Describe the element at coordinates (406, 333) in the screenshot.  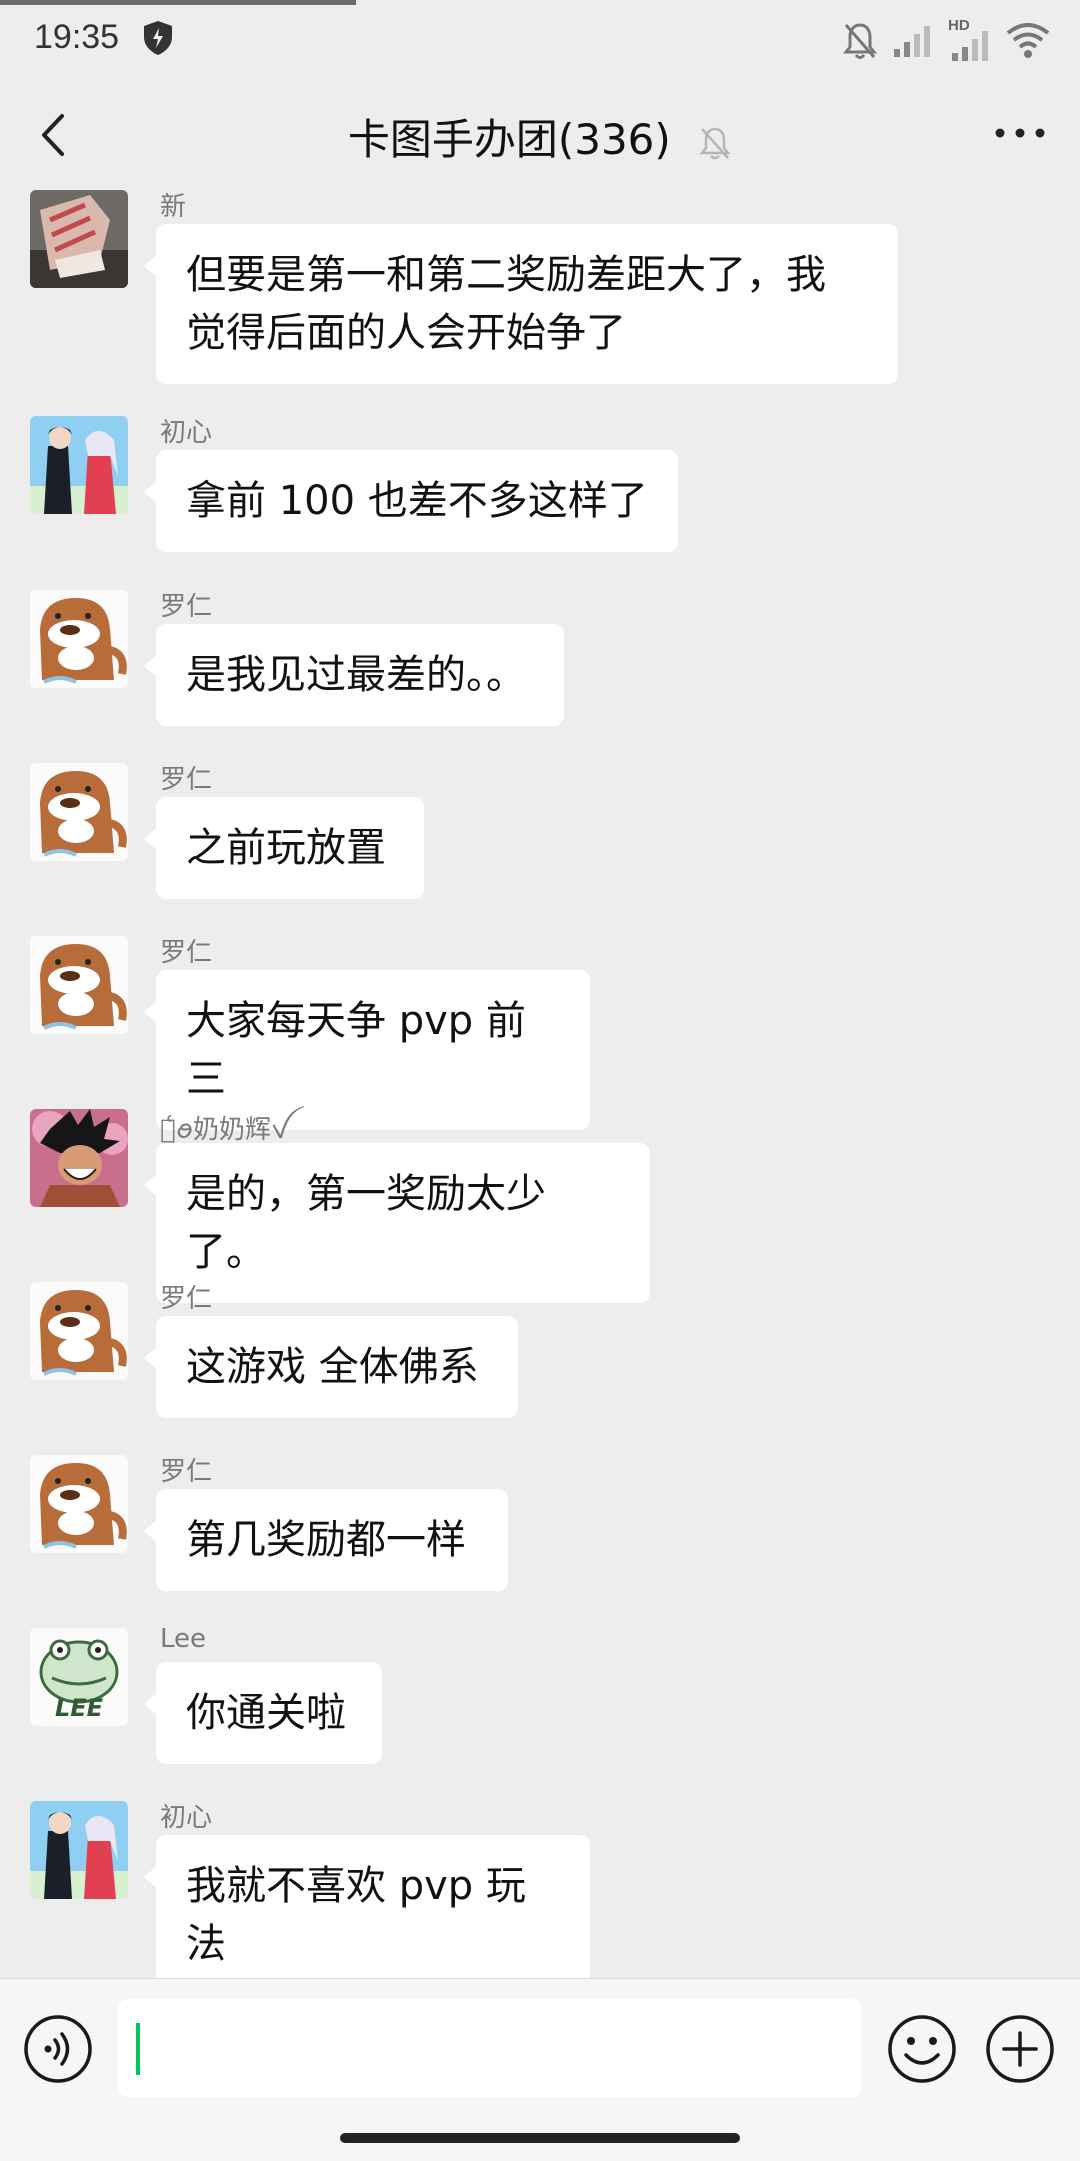
I see `message-text-line: 觉得后面的人会开始争了` at that location.